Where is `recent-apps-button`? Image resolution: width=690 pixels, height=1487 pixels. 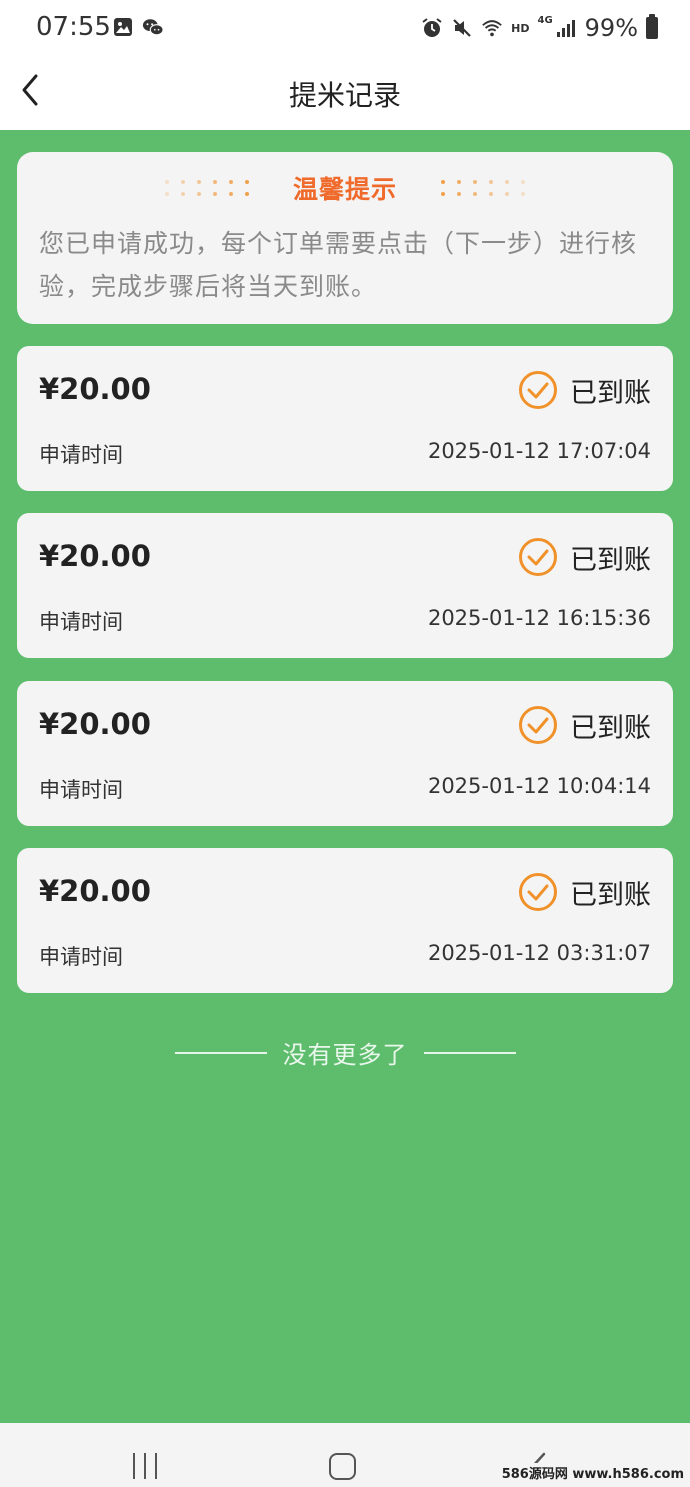 recent-apps-button is located at coordinates (145, 1466).